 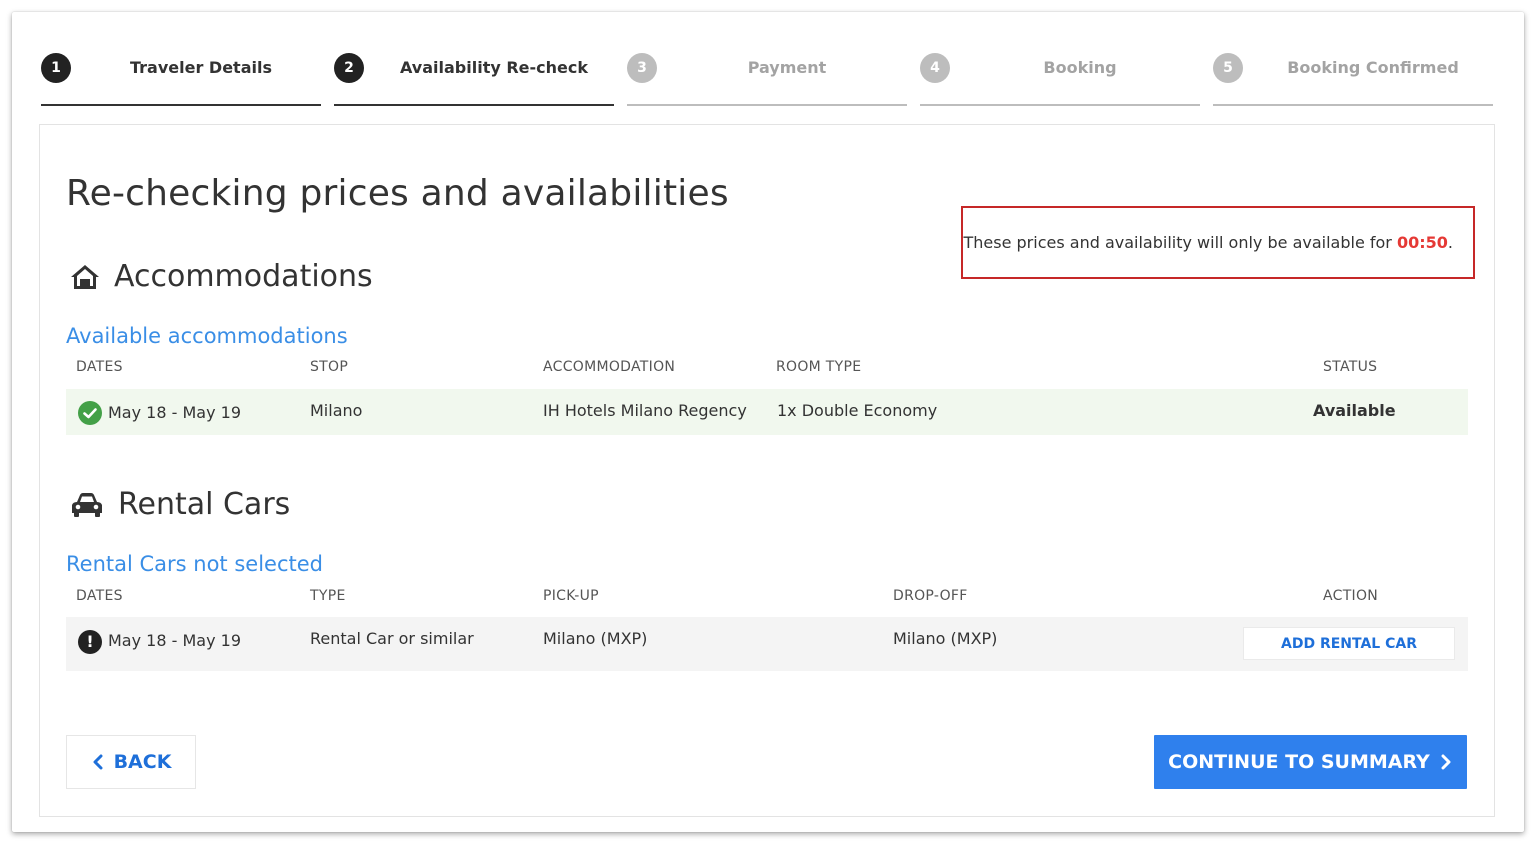 I want to click on col-header-type: TYPE, so click(x=328, y=596).